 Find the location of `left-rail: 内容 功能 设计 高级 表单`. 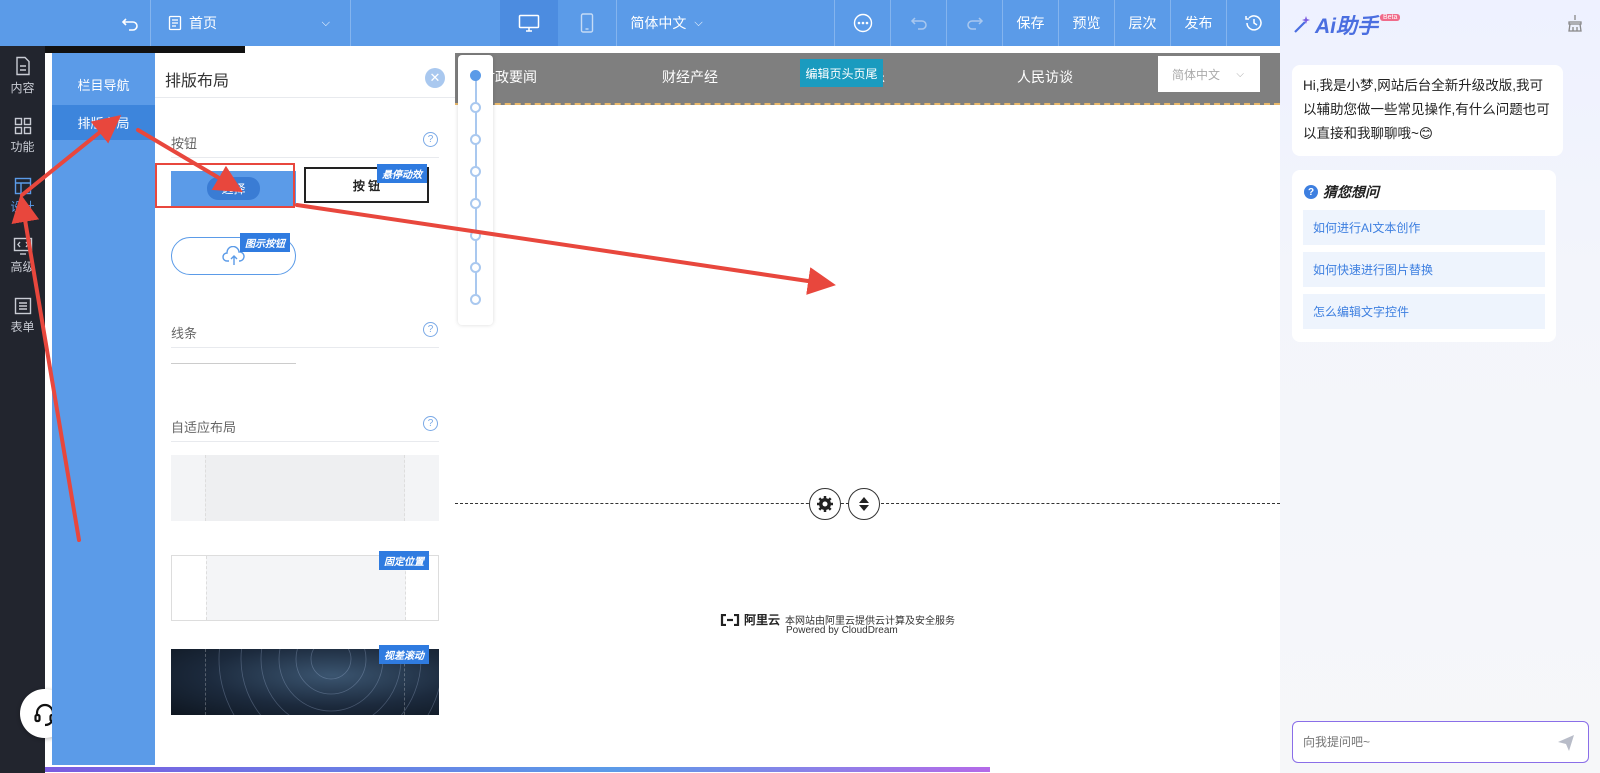

left-rail: 内容 功能 设计 高级 表单 is located at coordinates (34, 409).